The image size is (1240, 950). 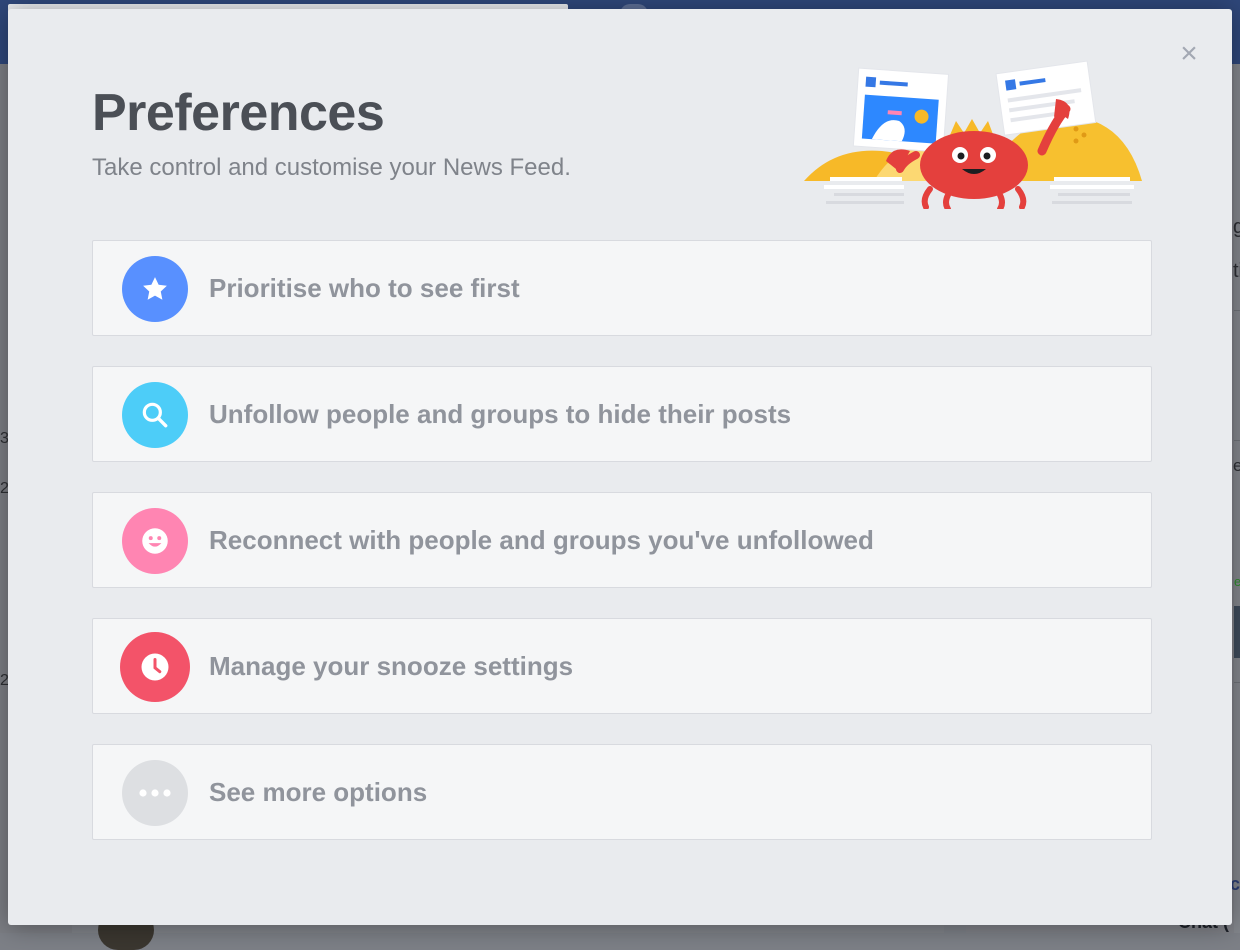 I want to click on close-icon: ×, so click(x=1189, y=53).